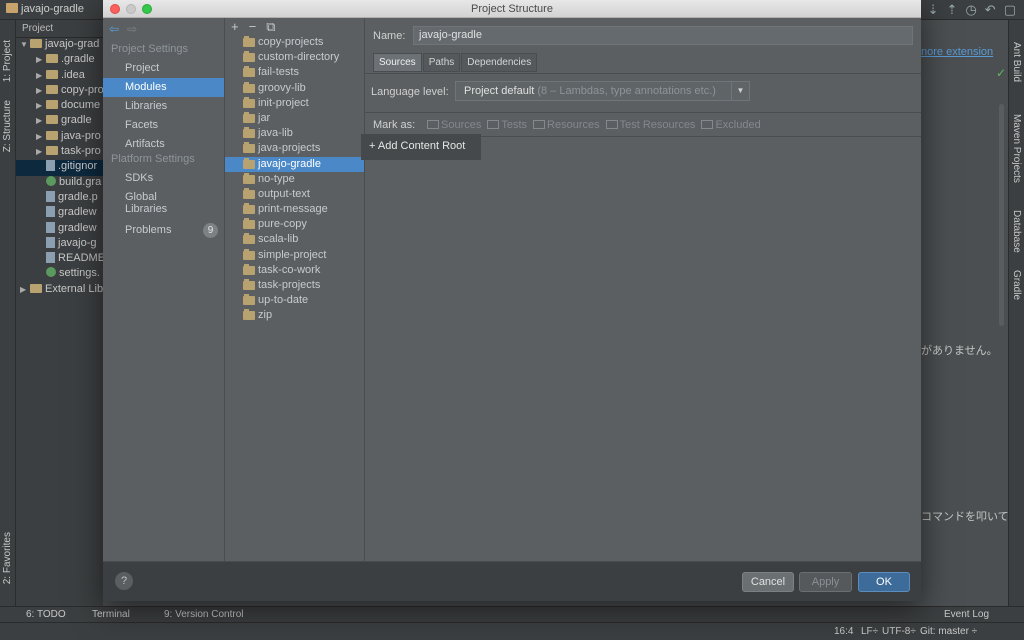 The height and width of the screenshot is (640, 1024). Describe the element at coordinates (163, 230) in the screenshot. I see `nav-item-problems: Problems 9` at that location.